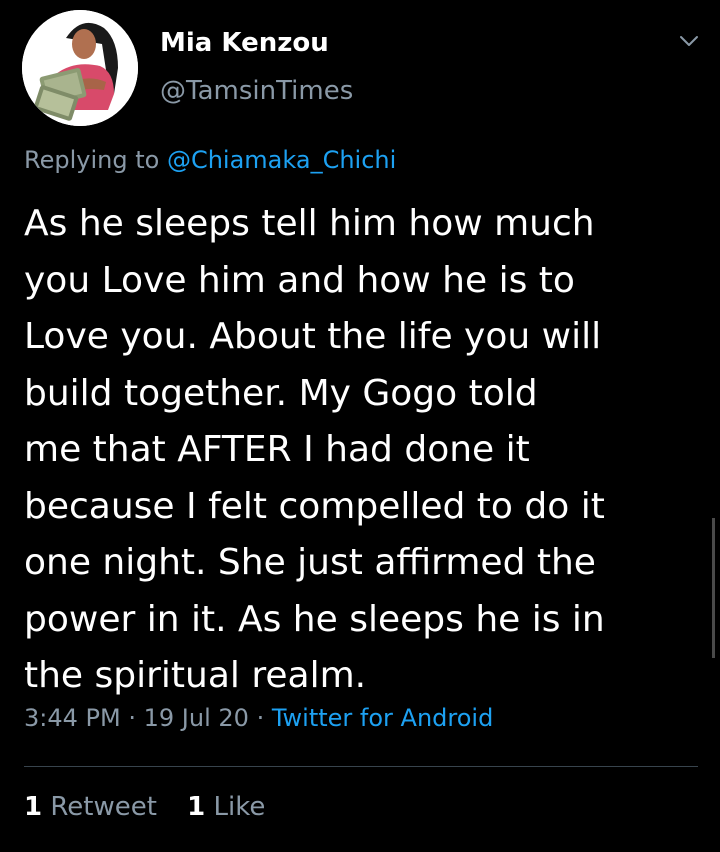 This screenshot has width=720, height=852. What do you see at coordinates (196, 718) in the screenshot?
I see `tweet-date: 19 Jul 20` at bounding box center [196, 718].